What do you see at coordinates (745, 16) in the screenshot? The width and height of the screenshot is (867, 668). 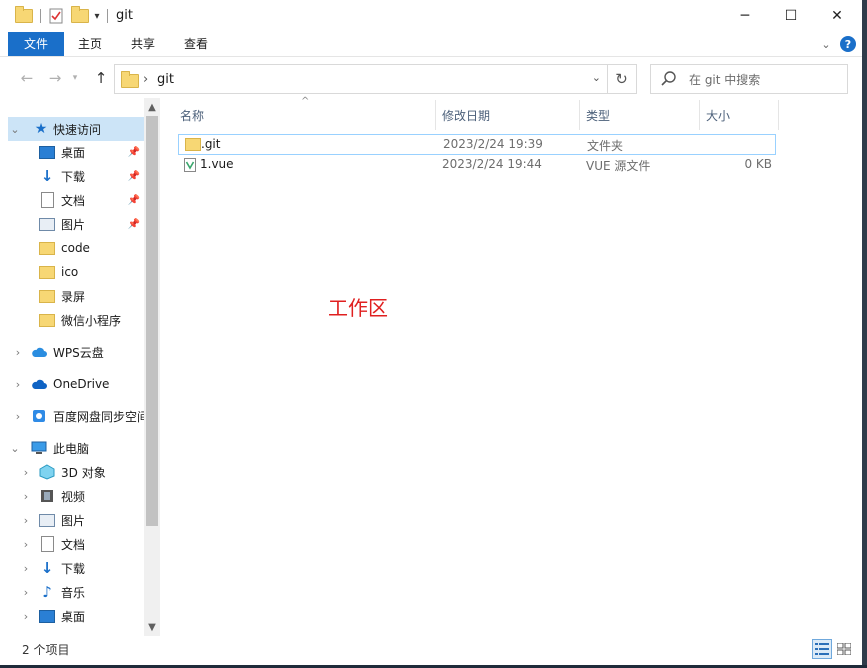 I see `minimize-button: ─` at bounding box center [745, 16].